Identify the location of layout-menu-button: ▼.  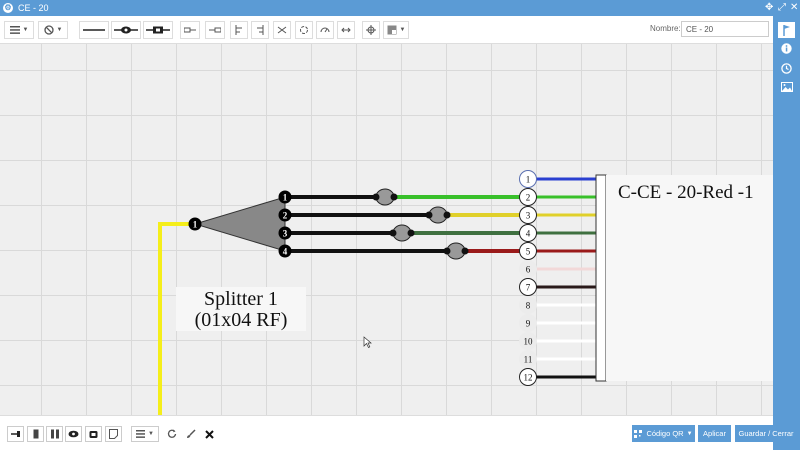
(396, 30).